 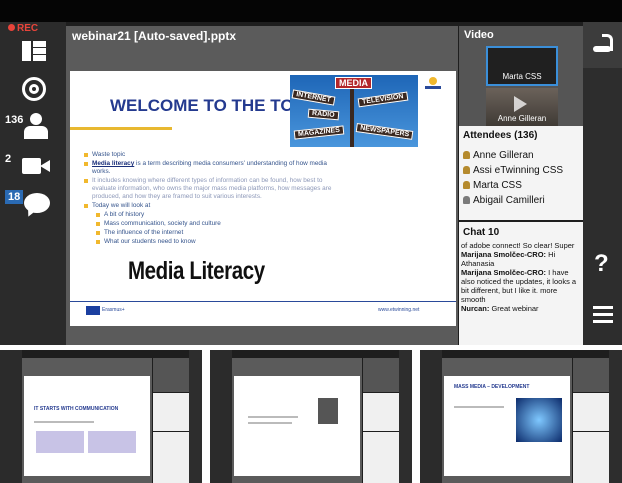 I want to click on attendee-item: Abigail Camilleri, so click(x=513, y=200).